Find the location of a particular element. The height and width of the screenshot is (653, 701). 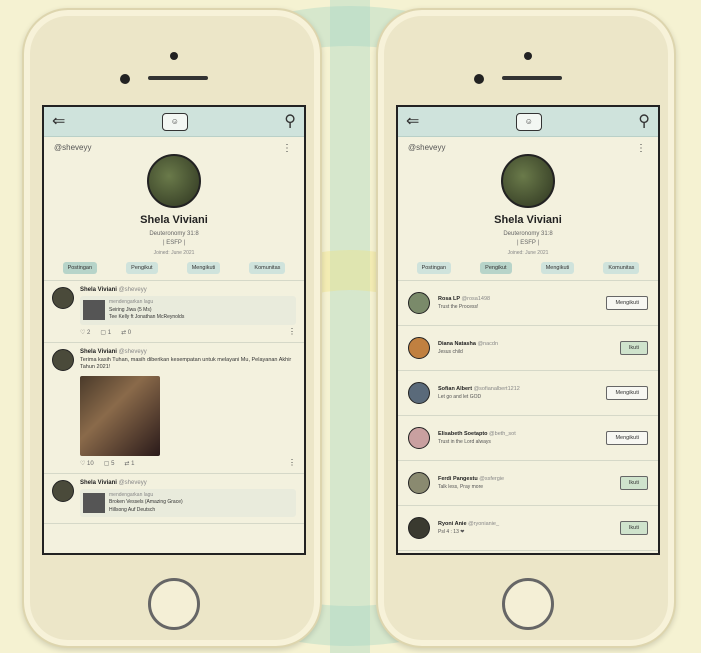

follower-name: Rosa LP is located at coordinates (449, 299).